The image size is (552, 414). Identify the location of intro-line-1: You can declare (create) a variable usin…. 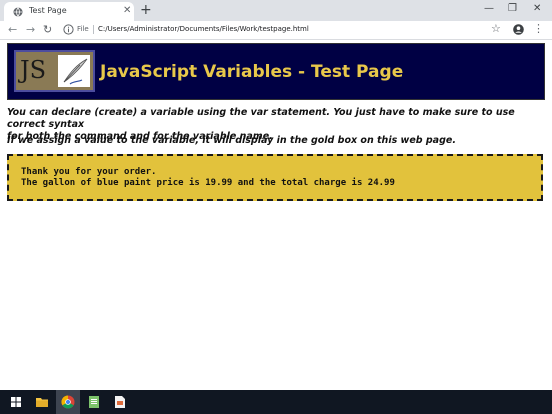
(261, 118).